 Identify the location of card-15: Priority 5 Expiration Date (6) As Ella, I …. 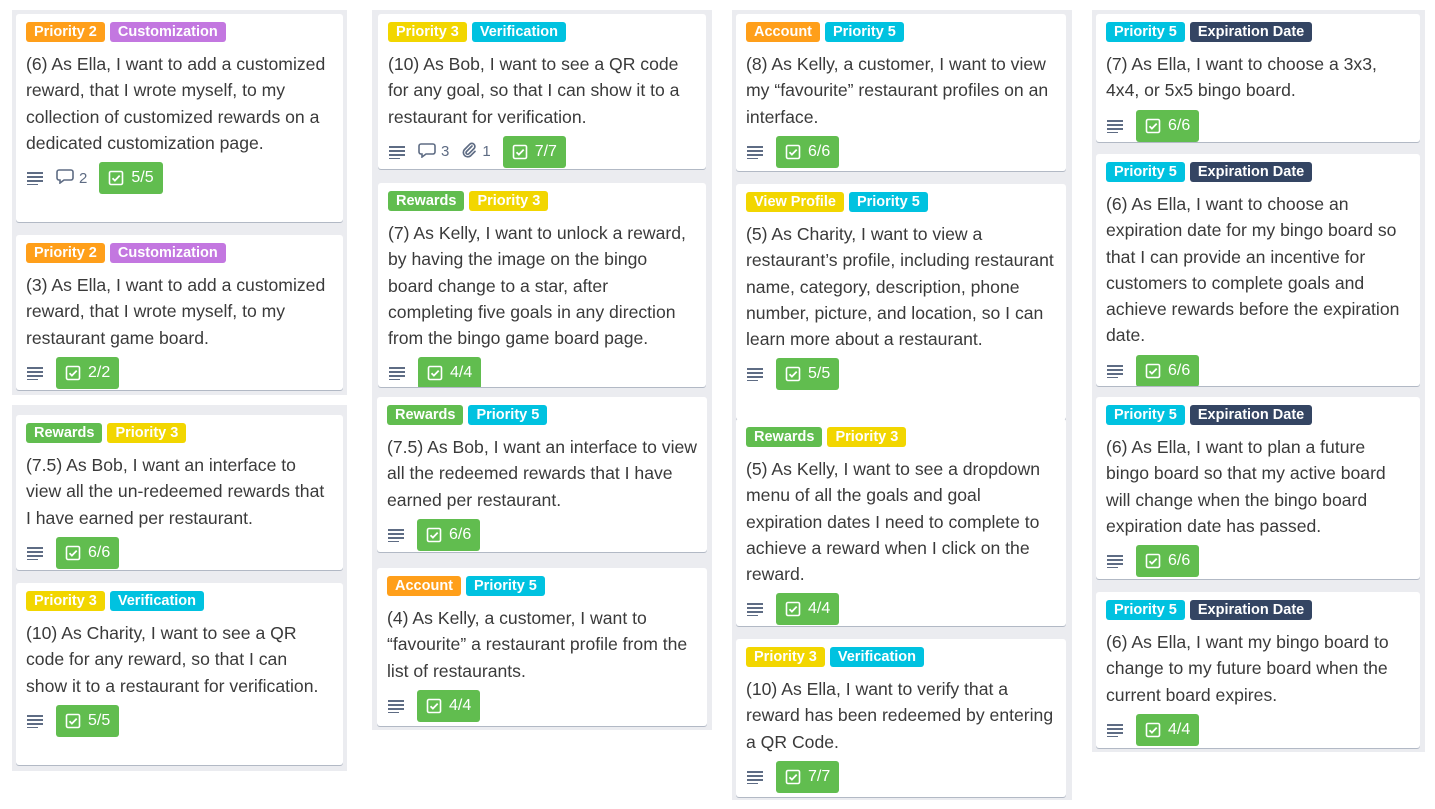
(1258, 488).